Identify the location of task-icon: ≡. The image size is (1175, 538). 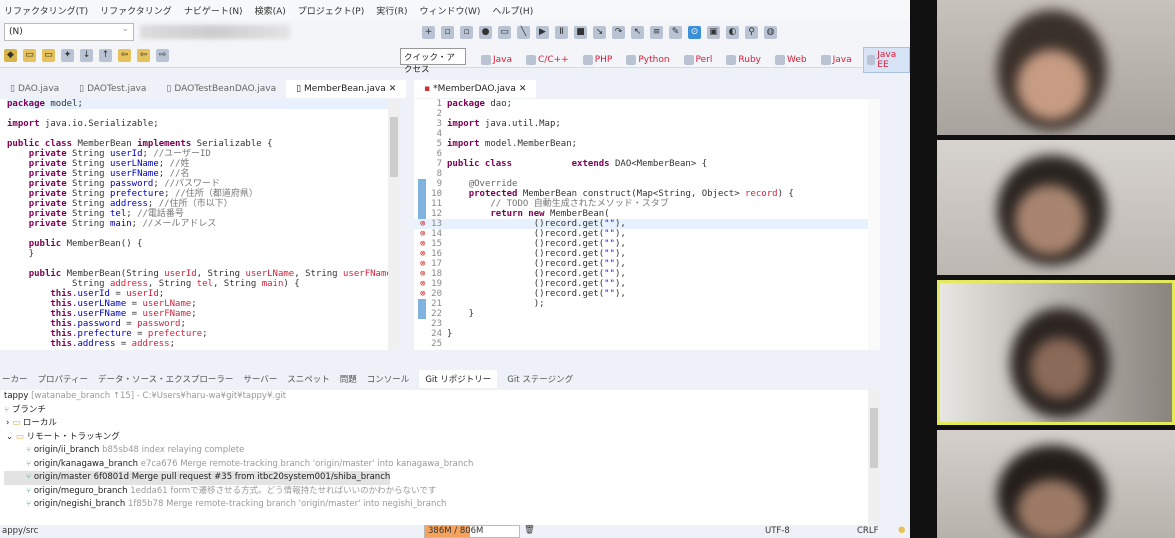
(656, 32).